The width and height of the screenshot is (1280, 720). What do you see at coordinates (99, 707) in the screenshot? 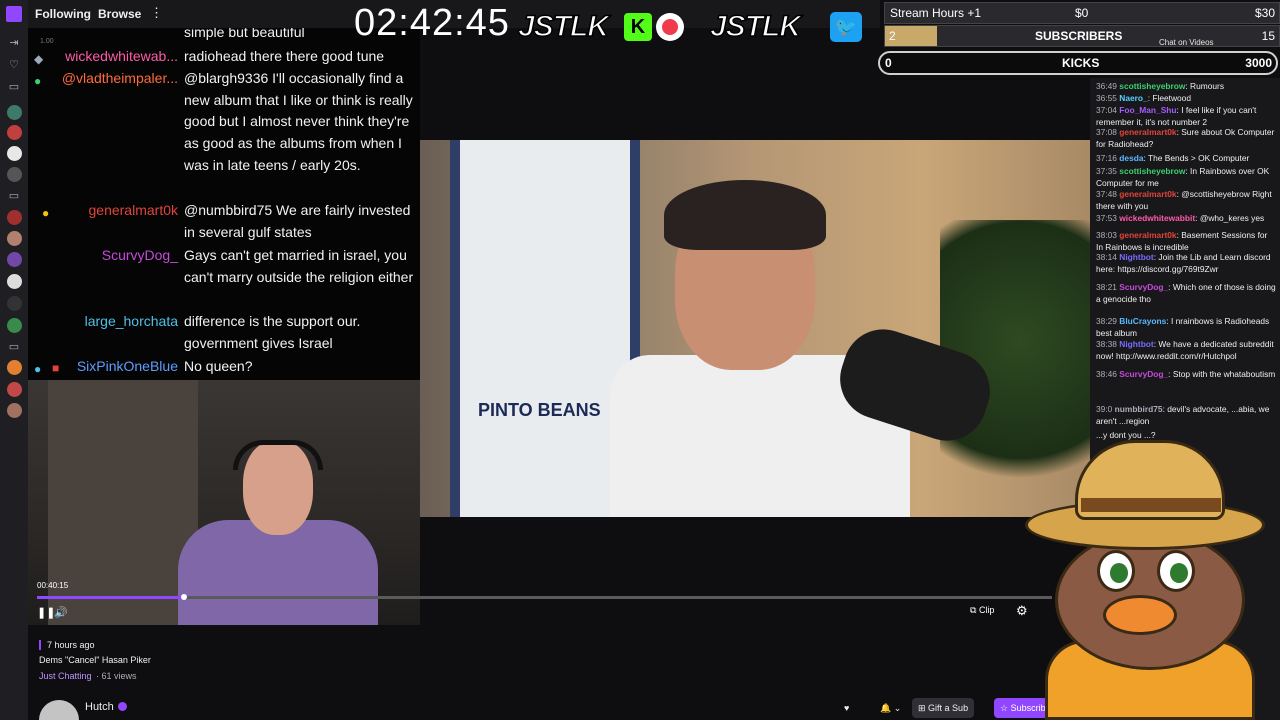
I see `channel-name: Hutch` at bounding box center [99, 707].